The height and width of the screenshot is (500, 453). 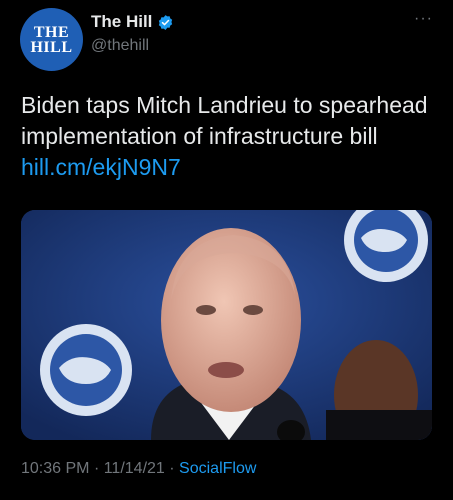 What do you see at coordinates (86, 370) in the screenshot?
I see `seal-emblem-left` at bounding box center [86, 370].